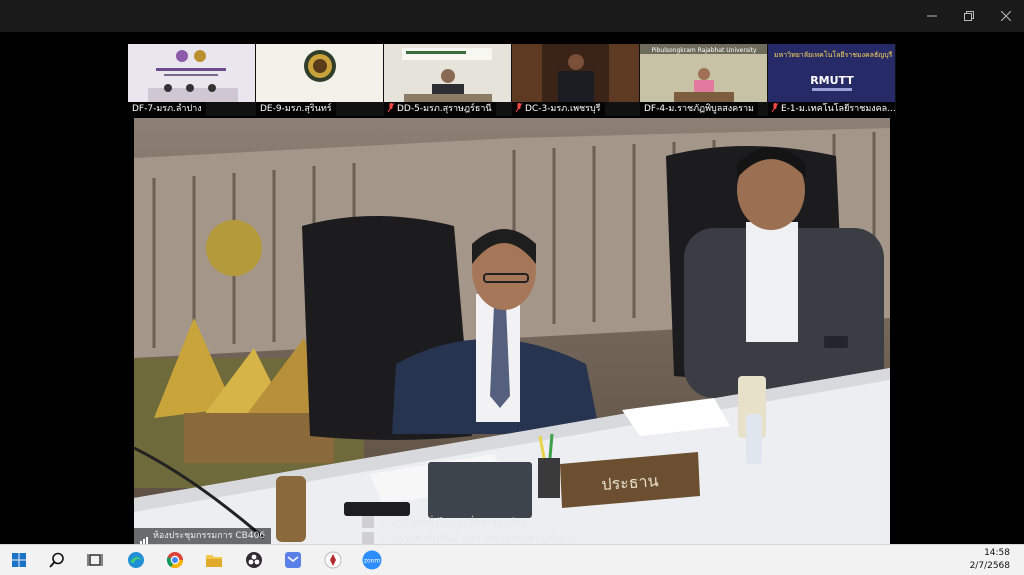 This screenshot has width=1024, height=575. I want to click on window-title-bar, so click(512, 16).